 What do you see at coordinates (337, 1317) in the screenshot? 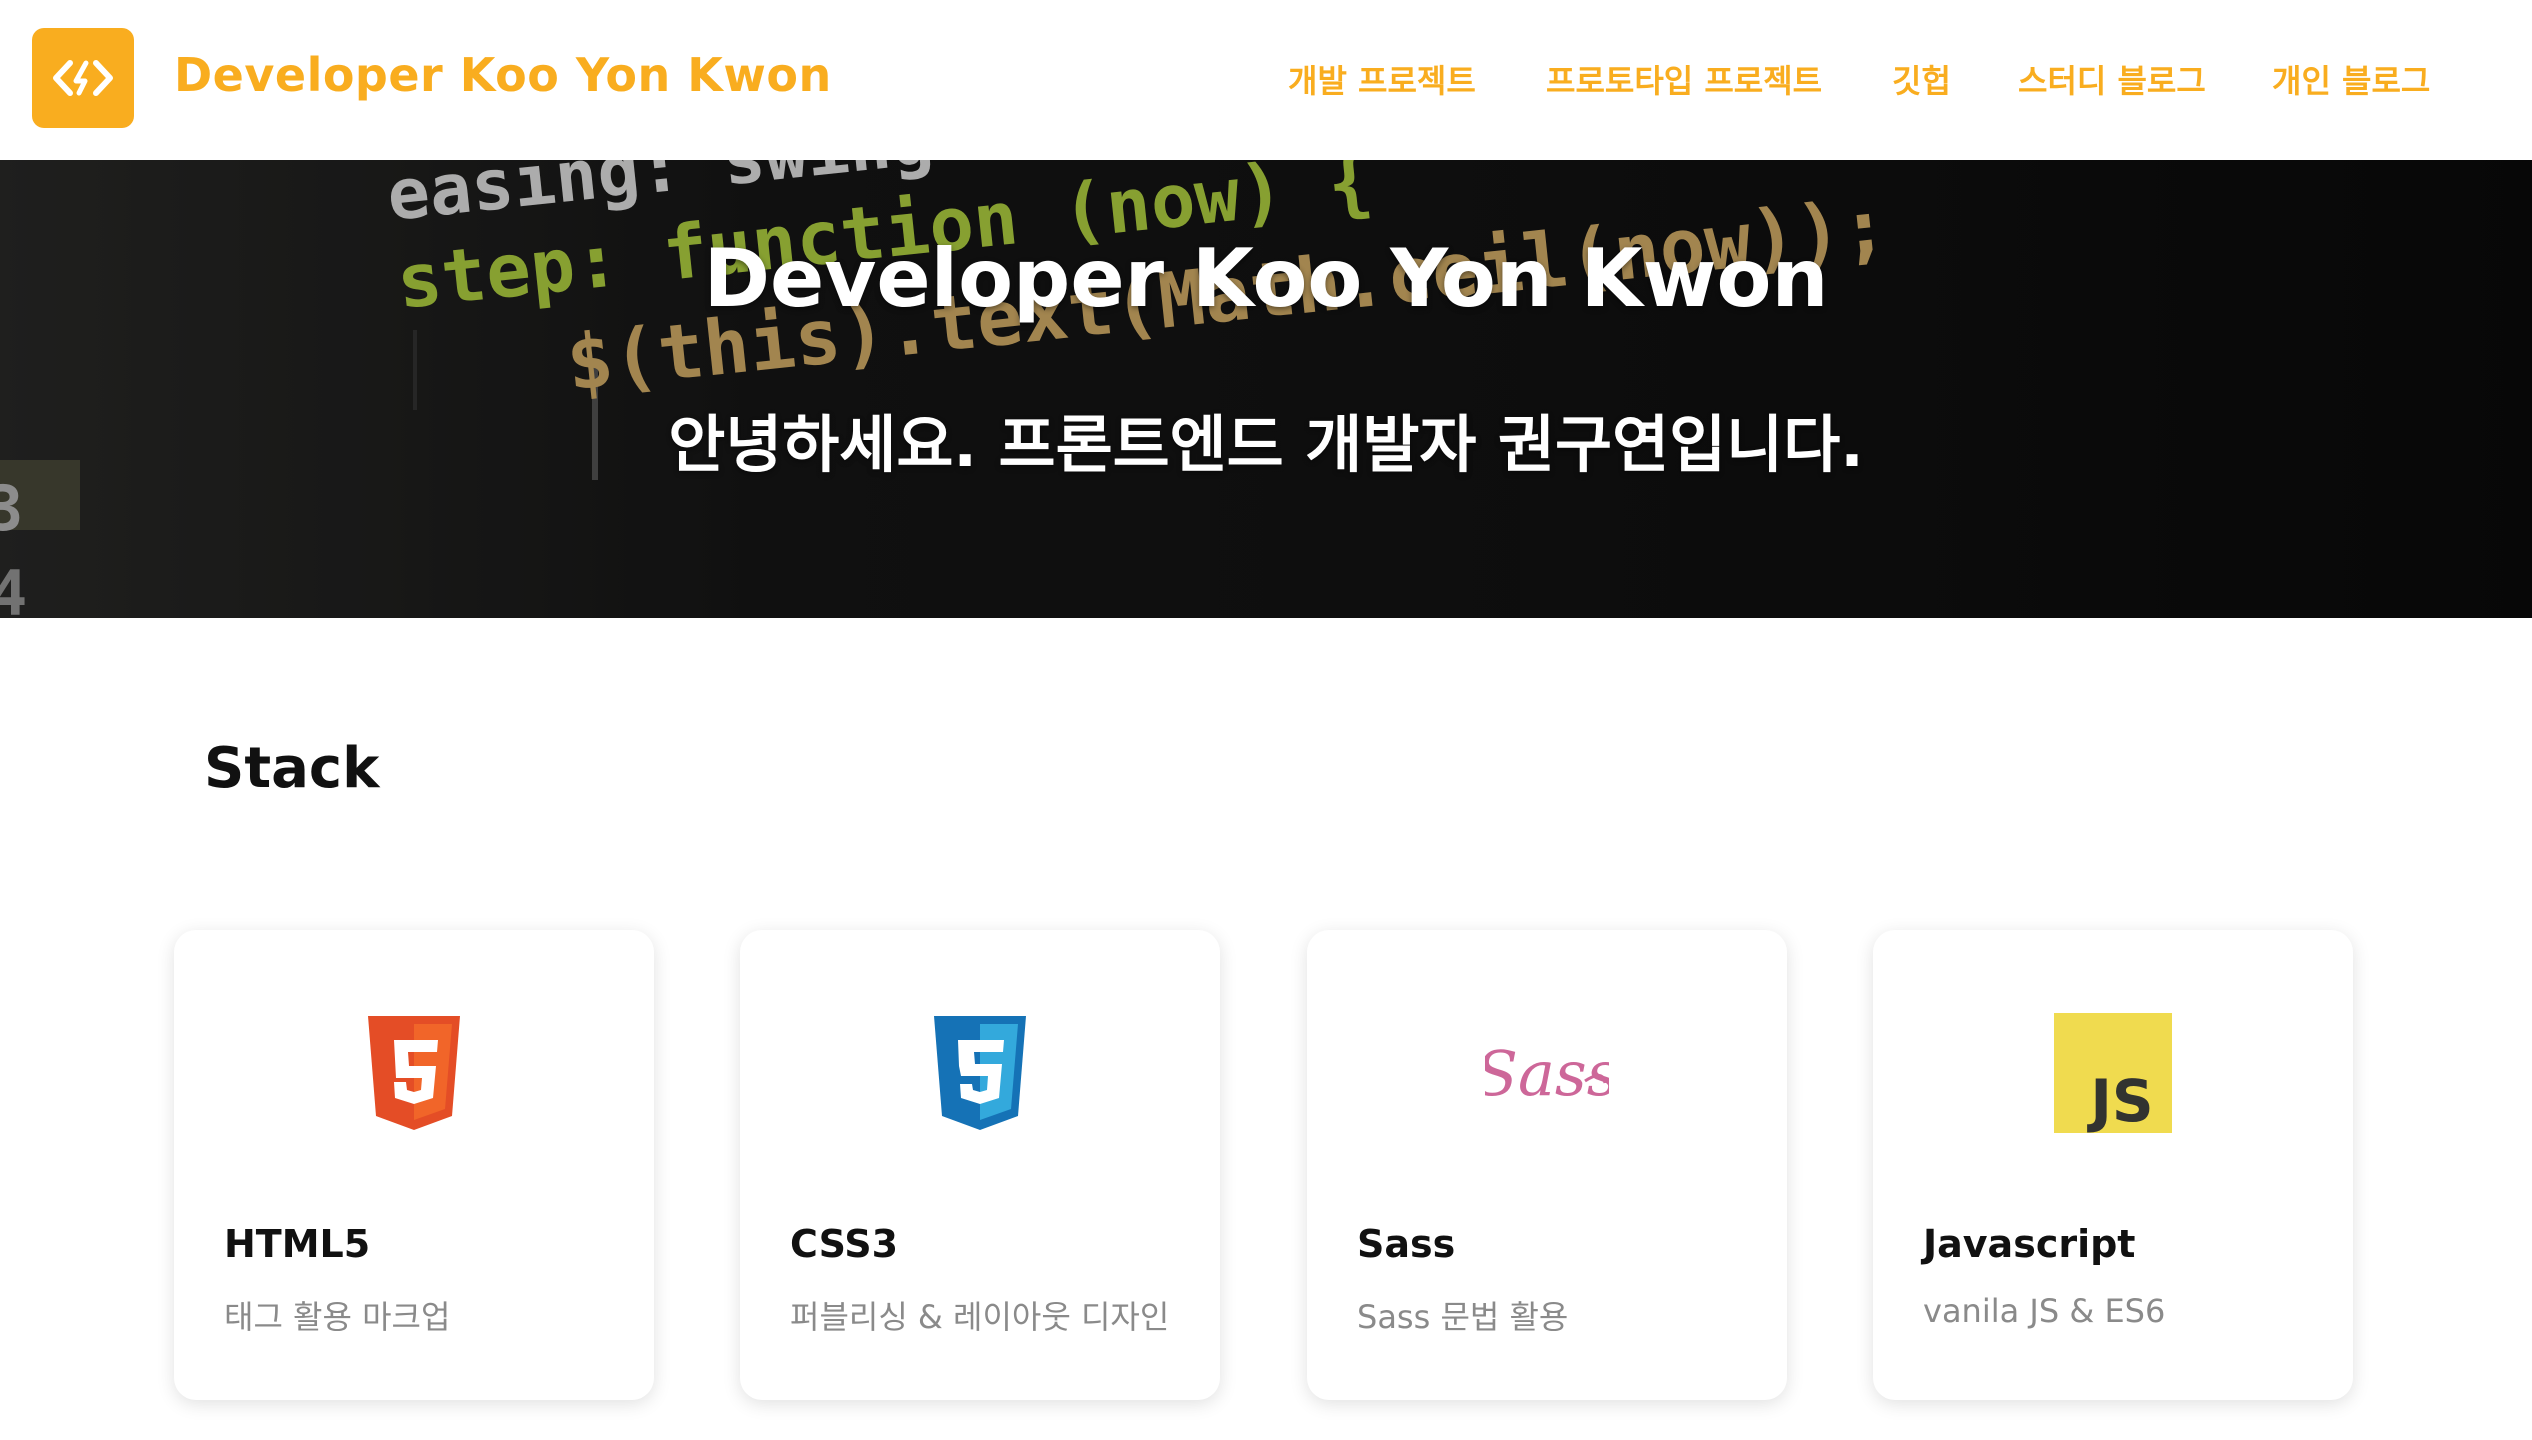
I see `card-description: 태그 활용 마크업` at bounding box center [337, 1317].